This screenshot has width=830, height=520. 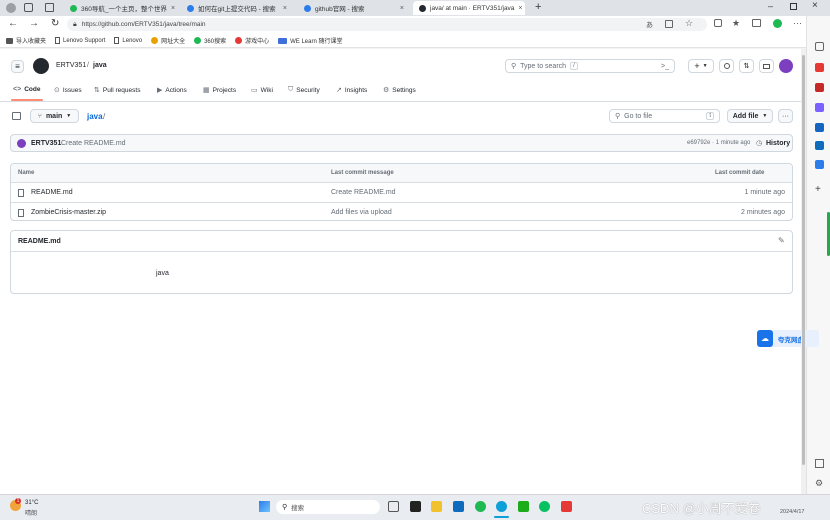 What do you see at coordinates (52, 192) in the screenshot?
I see `file-name-link: README.md` at bounding box center [52, 192].